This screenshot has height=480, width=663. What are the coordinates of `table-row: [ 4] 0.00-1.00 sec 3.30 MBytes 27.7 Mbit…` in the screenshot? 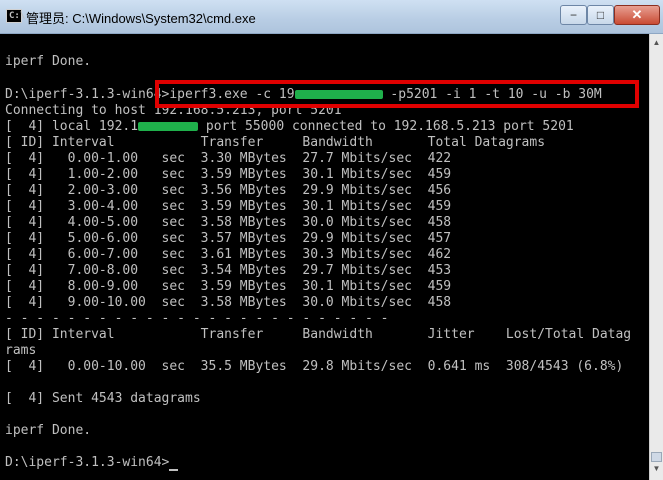 It's located at (228, 158).